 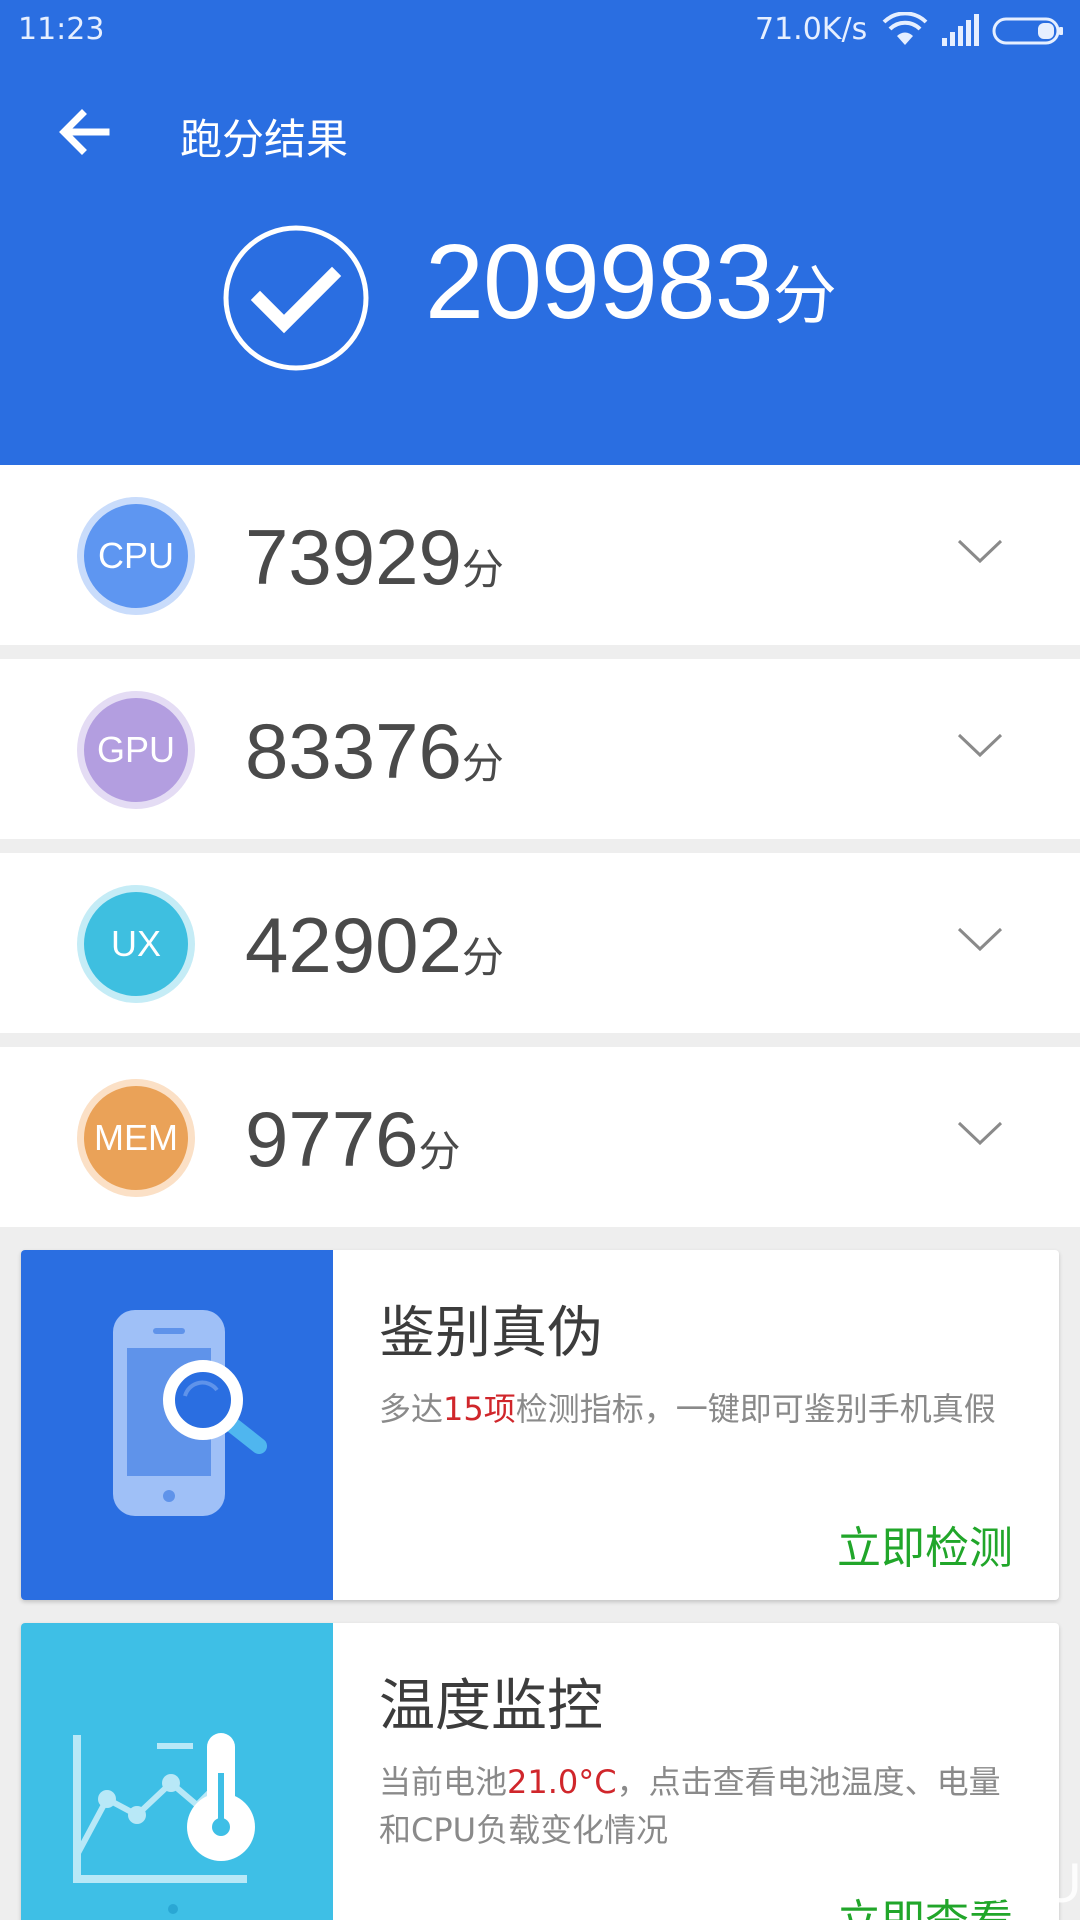 I want to click on desc-highlight: 15项, so click(x=479, y=1409).